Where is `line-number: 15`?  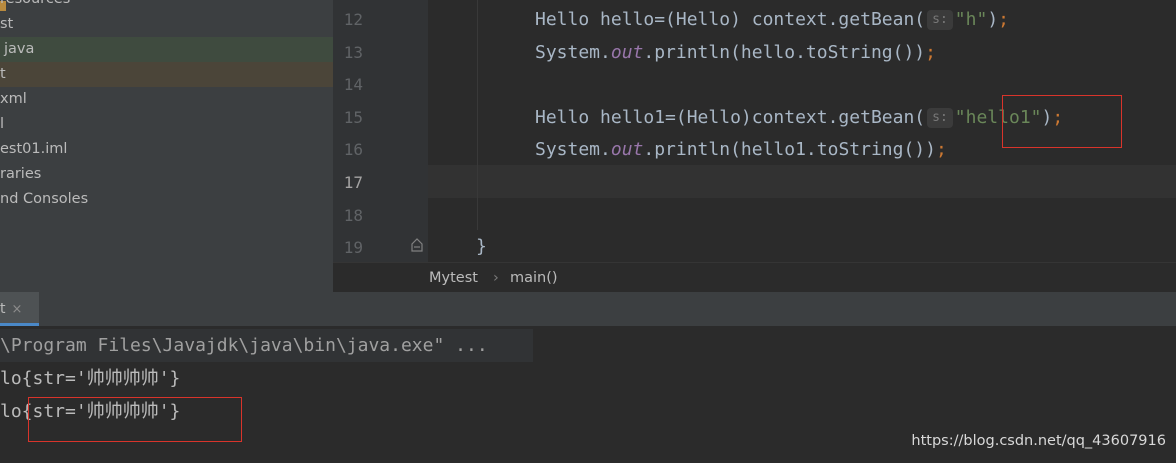 line-number: 15 is located at coordinates (353, 117).